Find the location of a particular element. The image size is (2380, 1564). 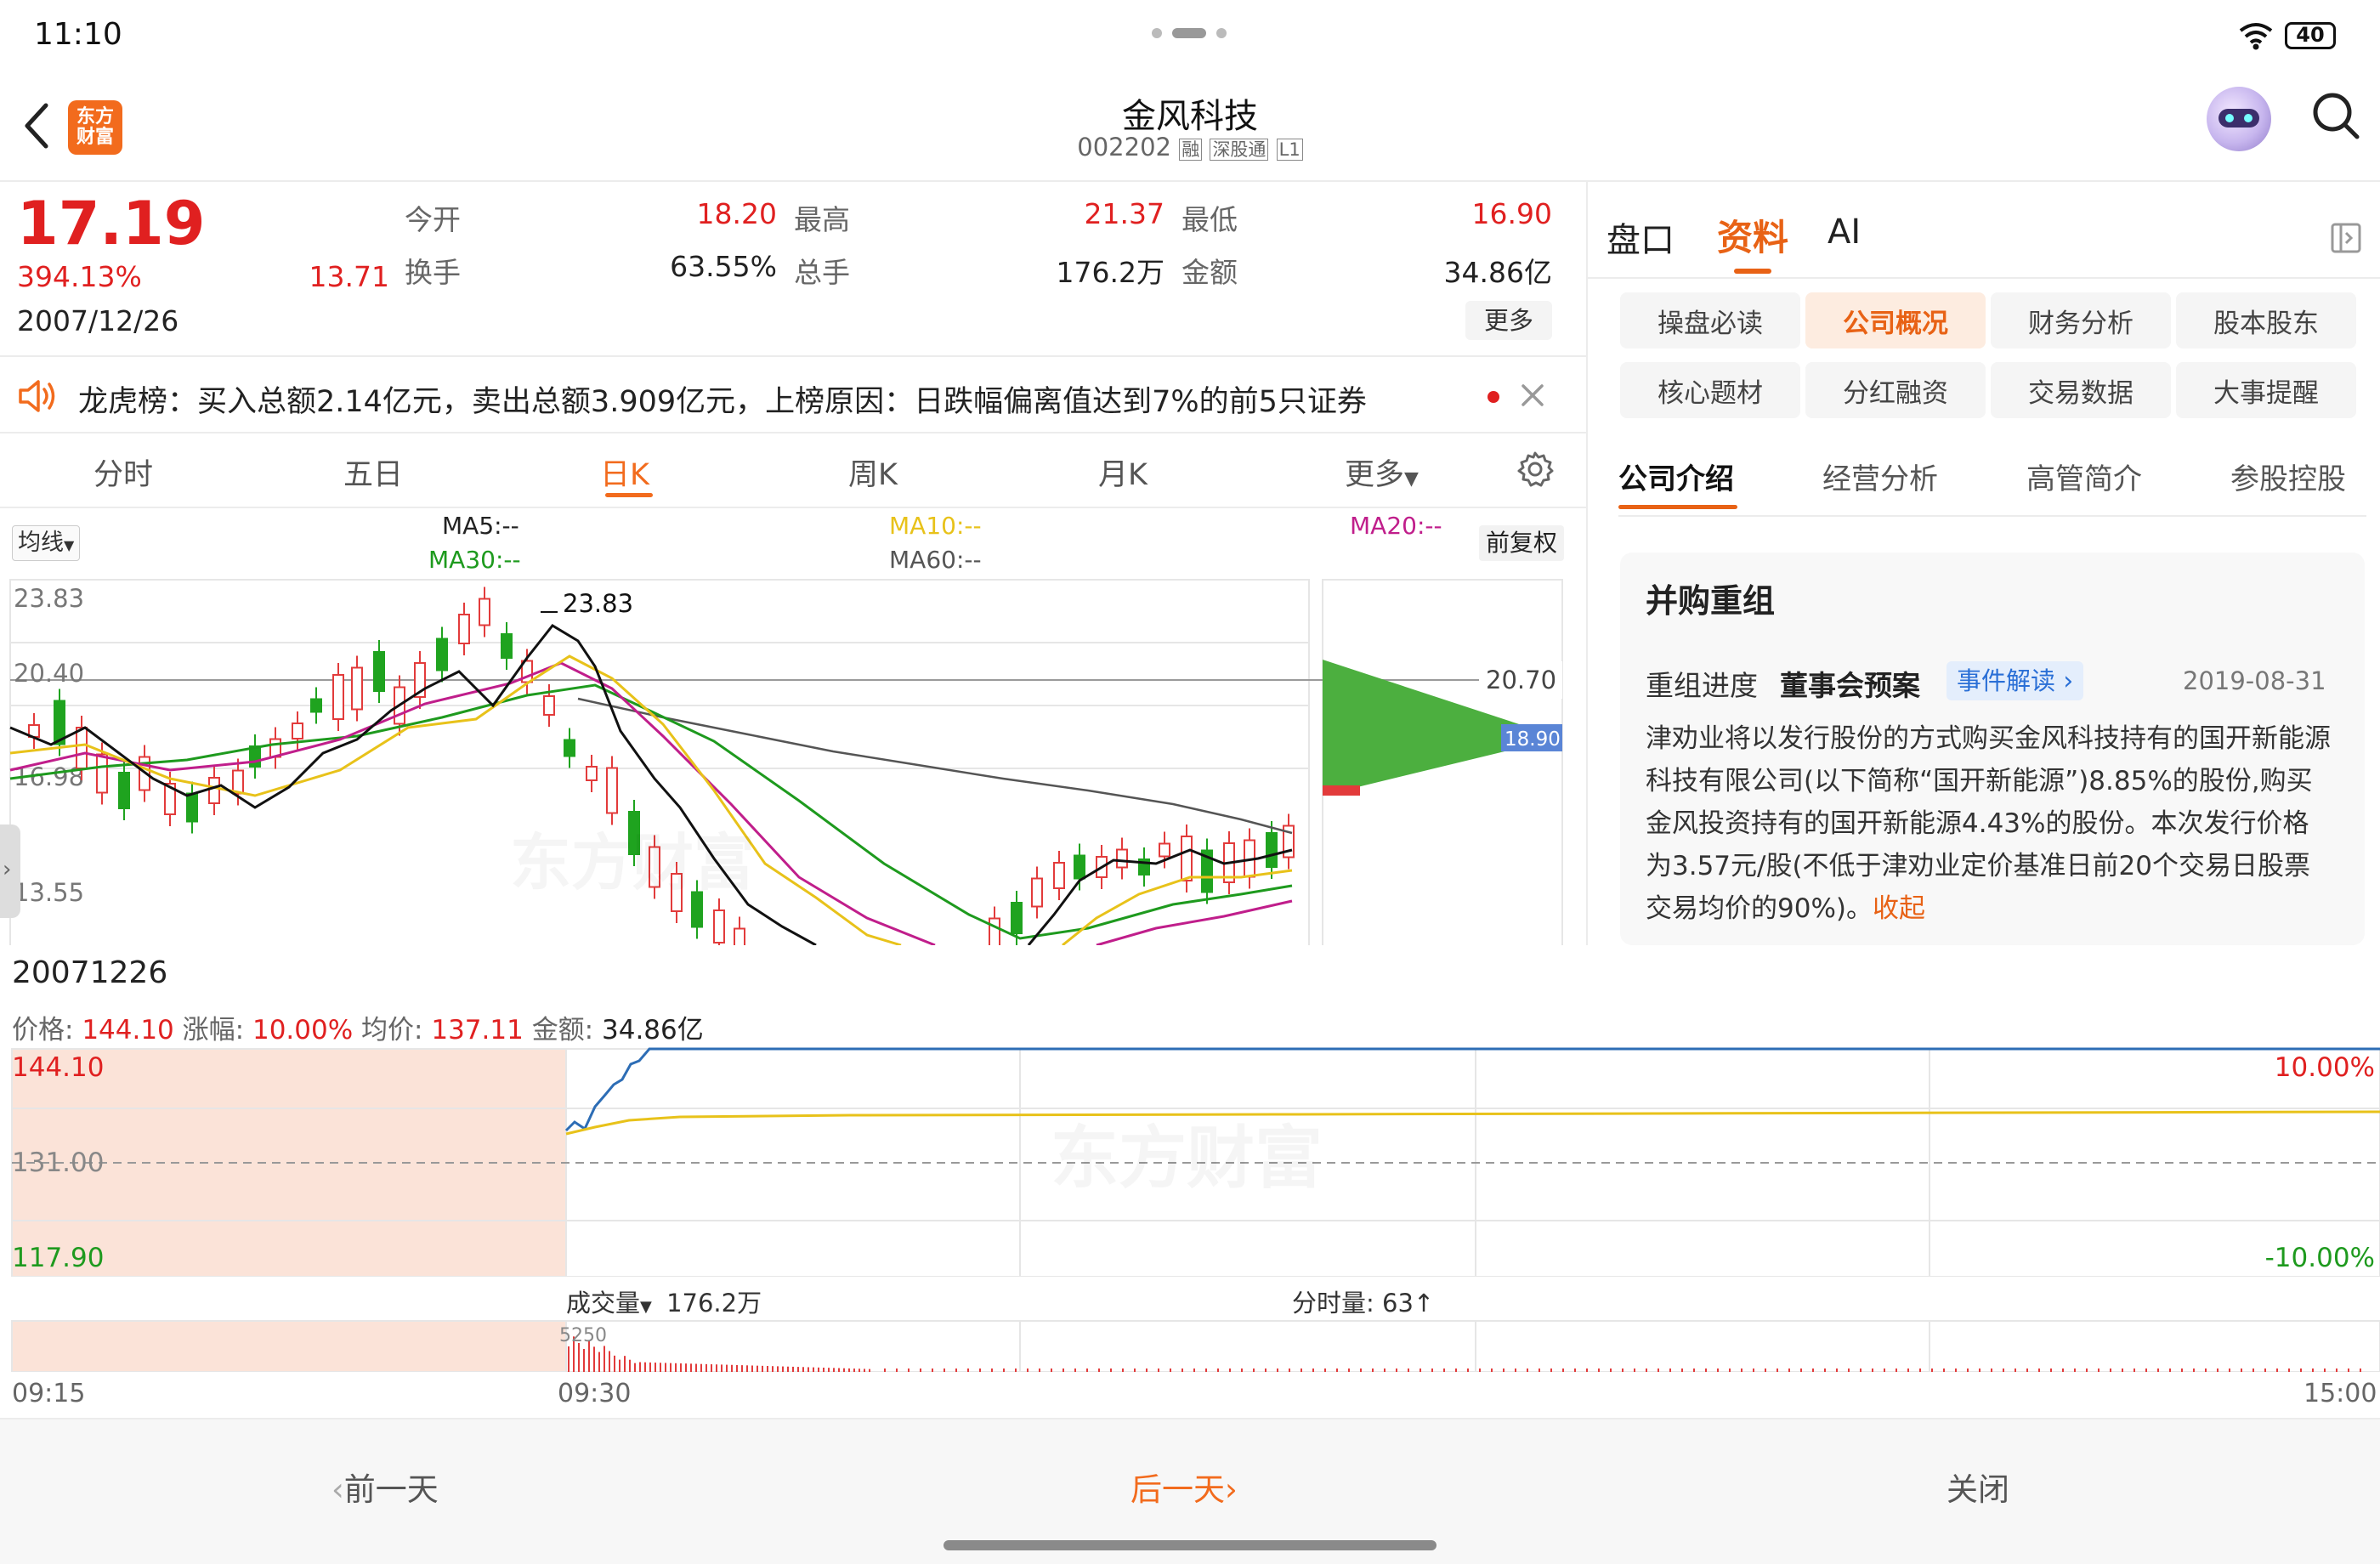

tab-more: 更多▼ is located at coordinates (1382, 472).